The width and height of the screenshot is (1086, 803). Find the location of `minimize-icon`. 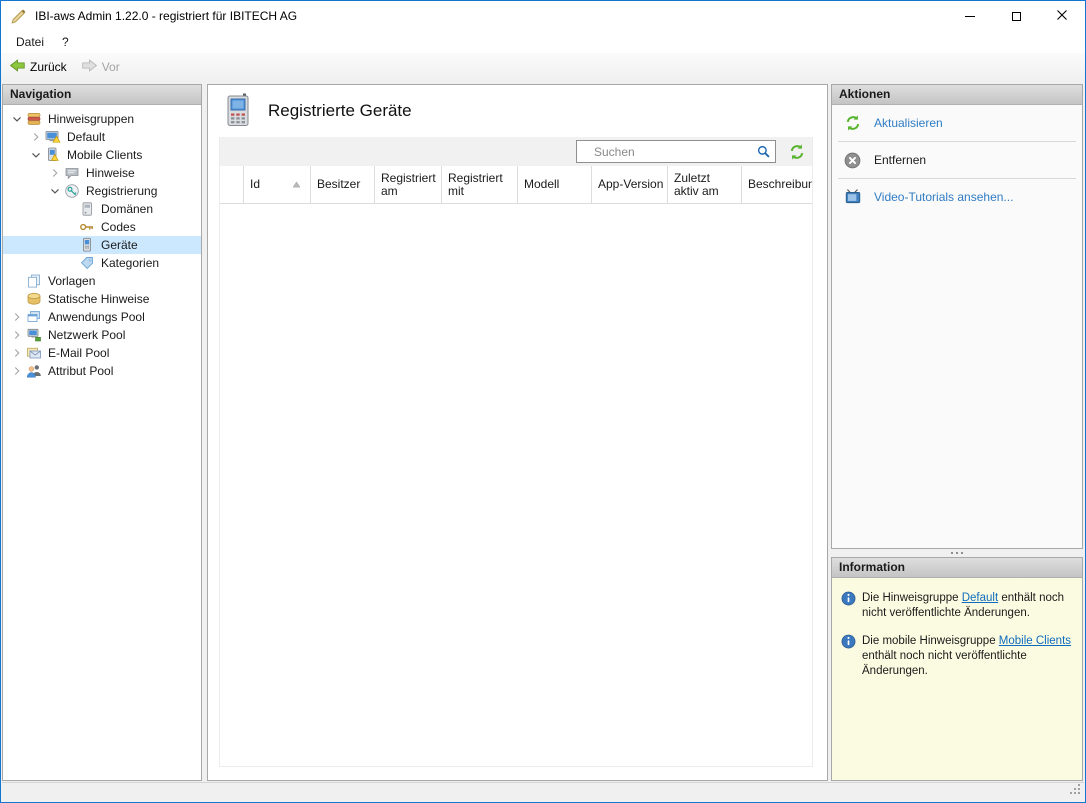

minimize-icon is located at coordinates (970, 16).